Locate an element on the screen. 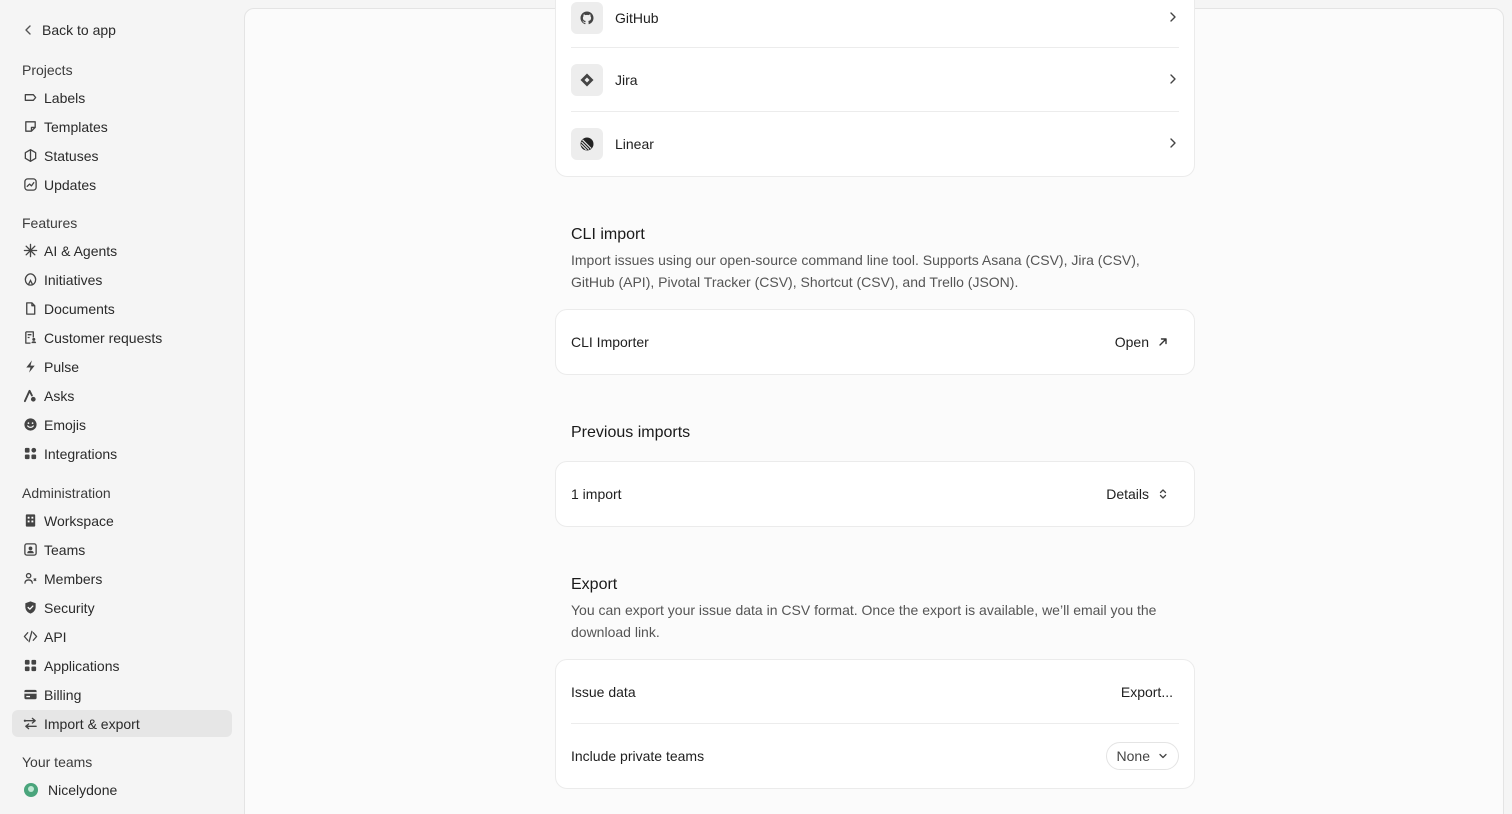  sidebar-item-initiatives: Initiatives is located at coordinates (122, 279).